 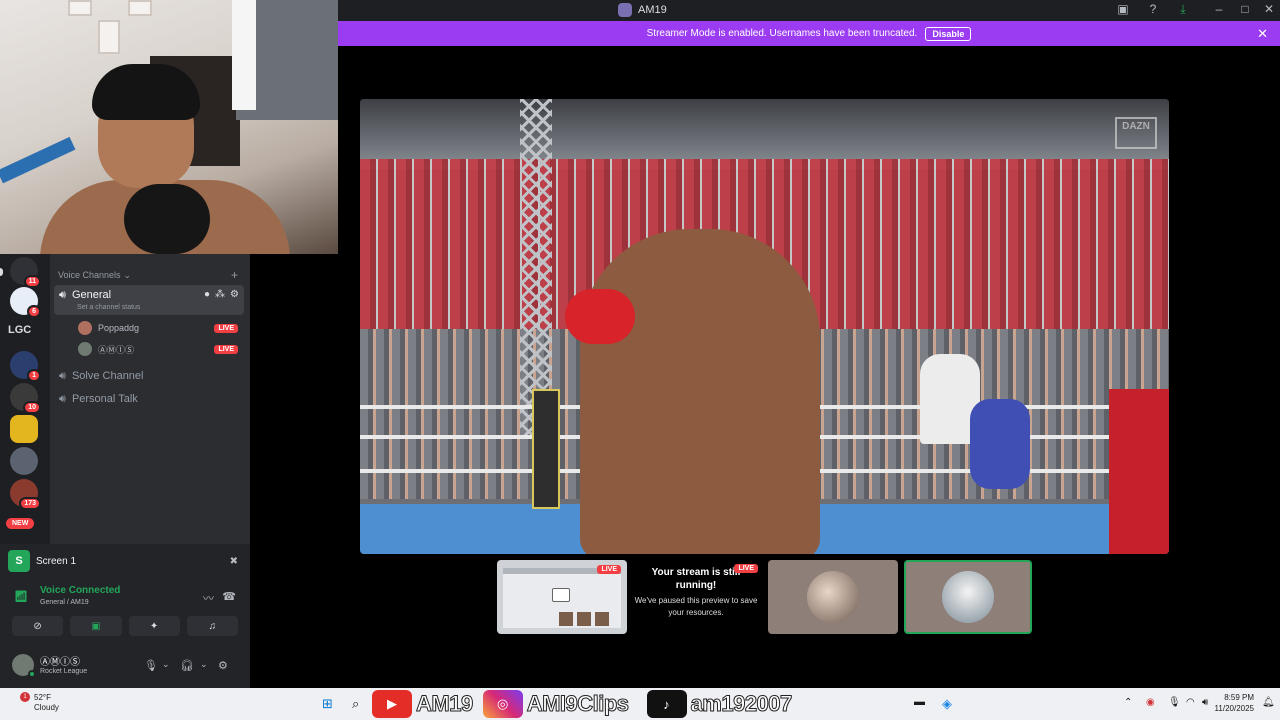 What do you see at coordinates (38, 160) in the screenshot?
I see `mic-arm` at bounding box center [38, 160].